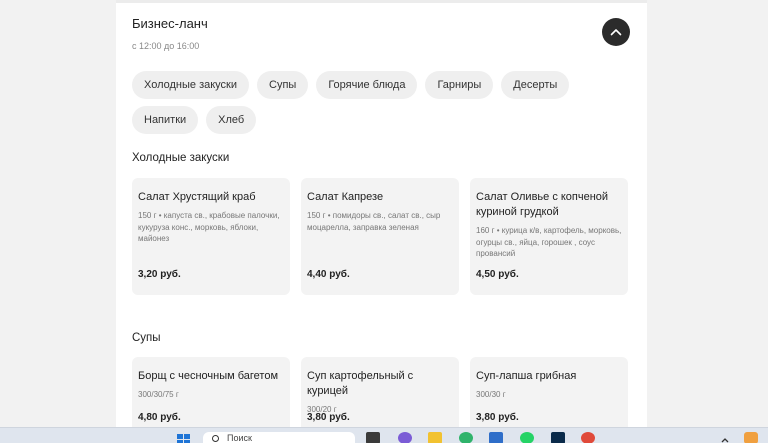 This screenshot has width=768, height=443. I want to click on page-title: Бизнес-ланч, so click(170, 23).